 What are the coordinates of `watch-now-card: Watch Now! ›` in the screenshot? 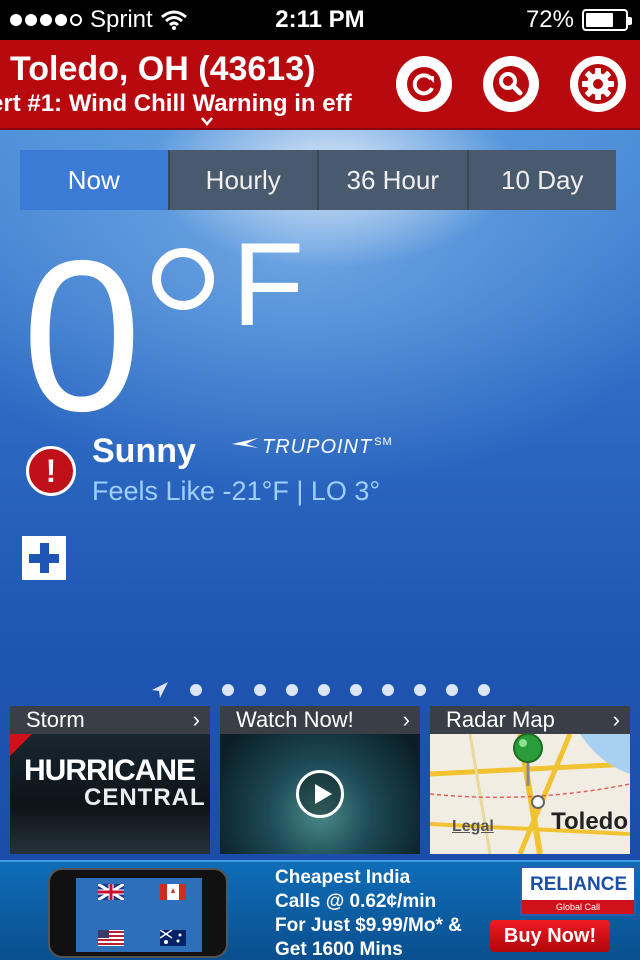 It's located at (320, 780).